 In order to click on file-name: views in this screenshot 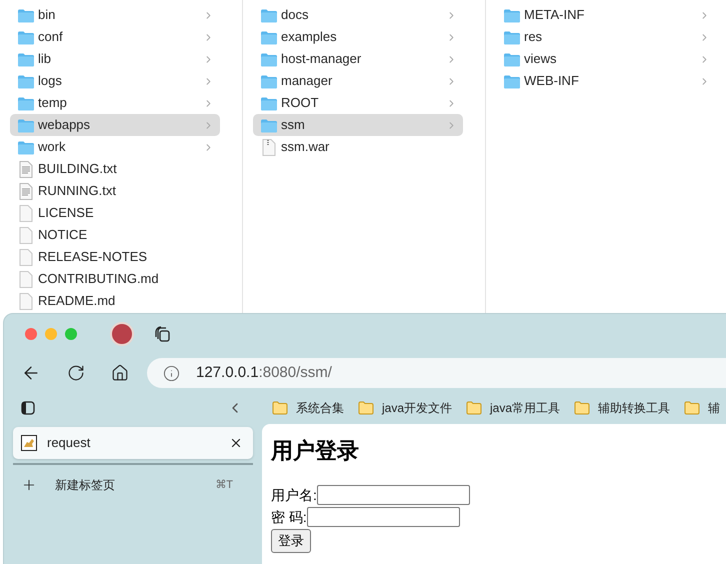, I will do `click(541, 59)`.